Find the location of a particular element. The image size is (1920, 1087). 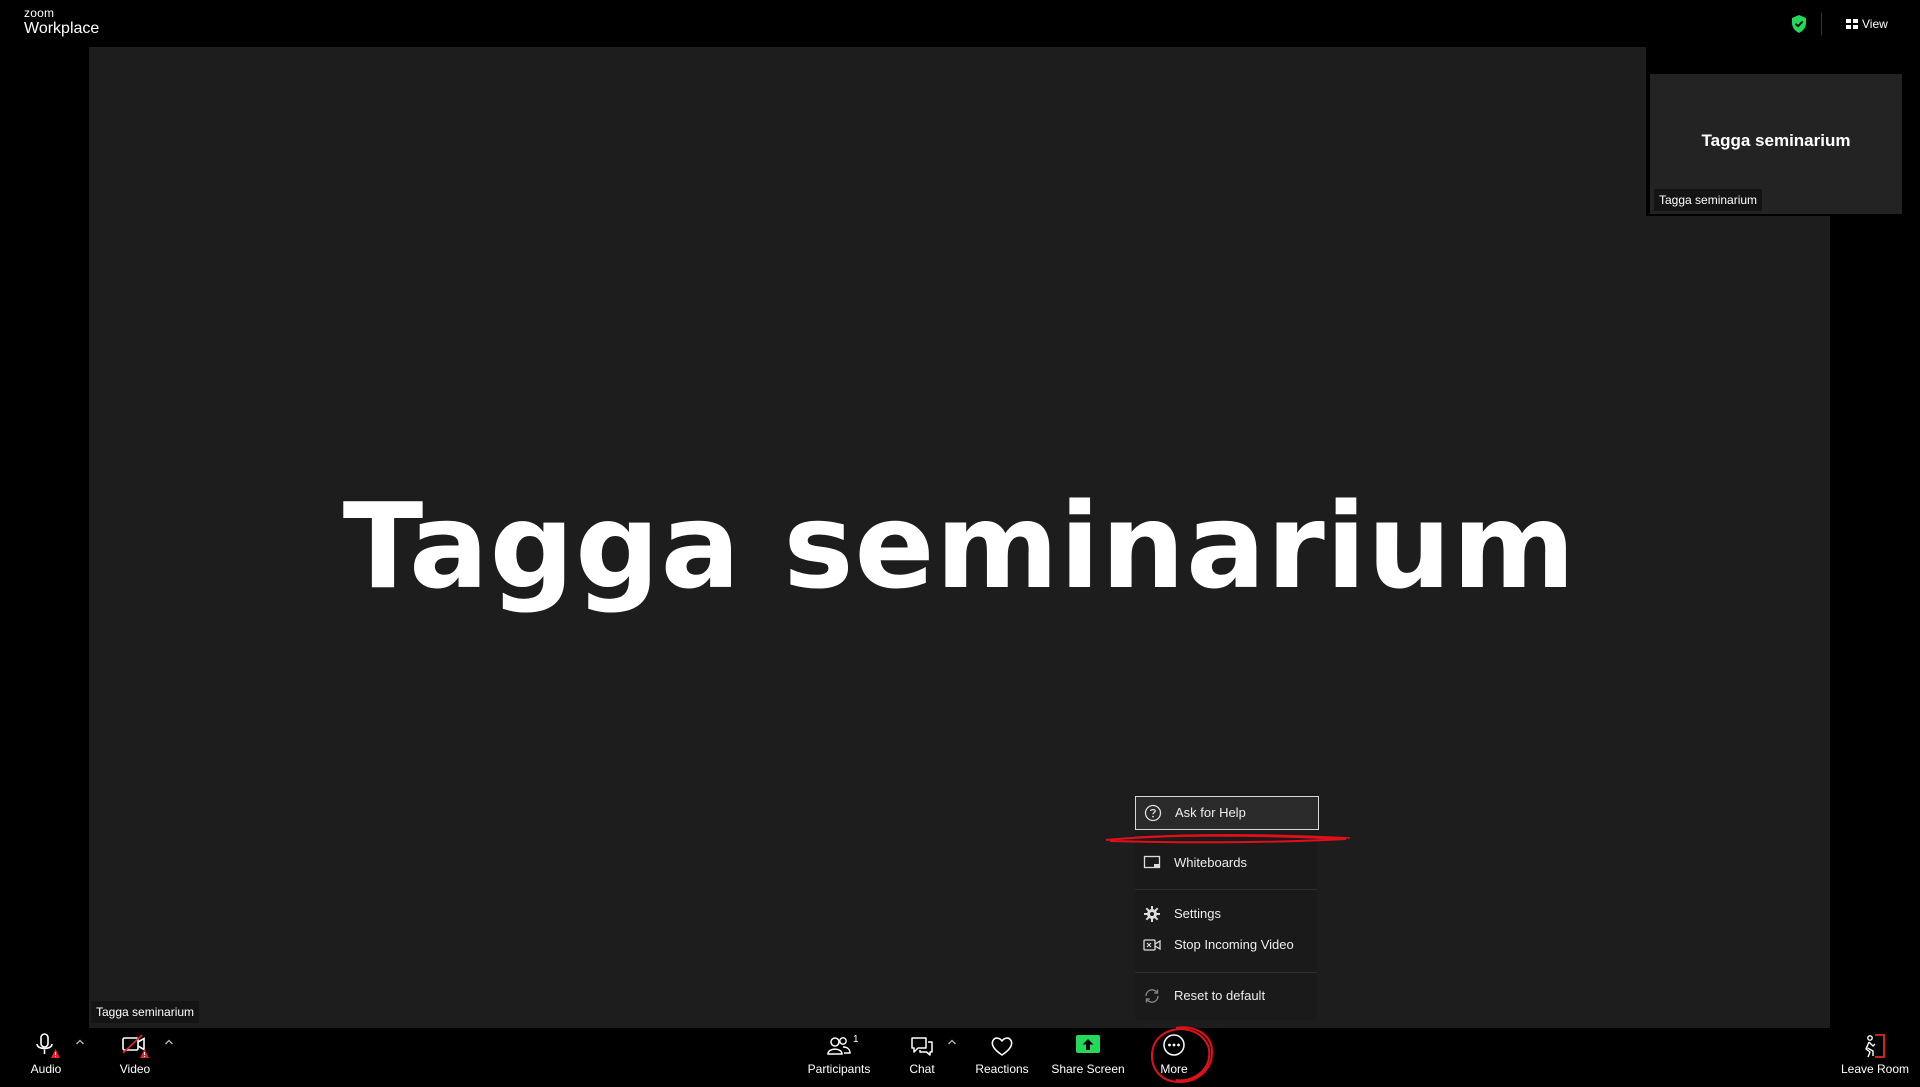

video-stop-icon is located at coordinates (1152, 945).